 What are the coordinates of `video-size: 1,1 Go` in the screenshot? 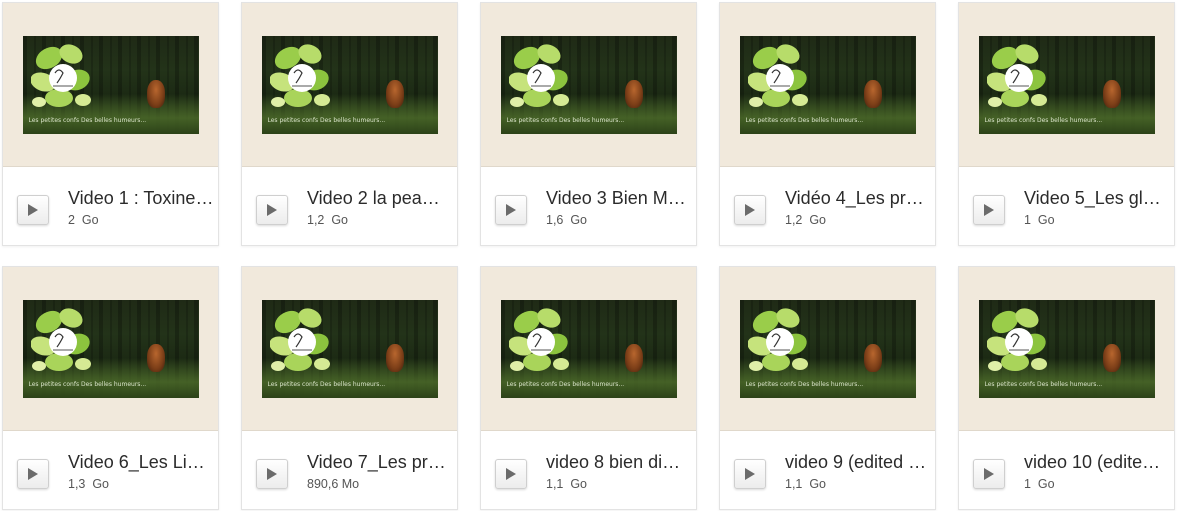 It's located at (805, 484).